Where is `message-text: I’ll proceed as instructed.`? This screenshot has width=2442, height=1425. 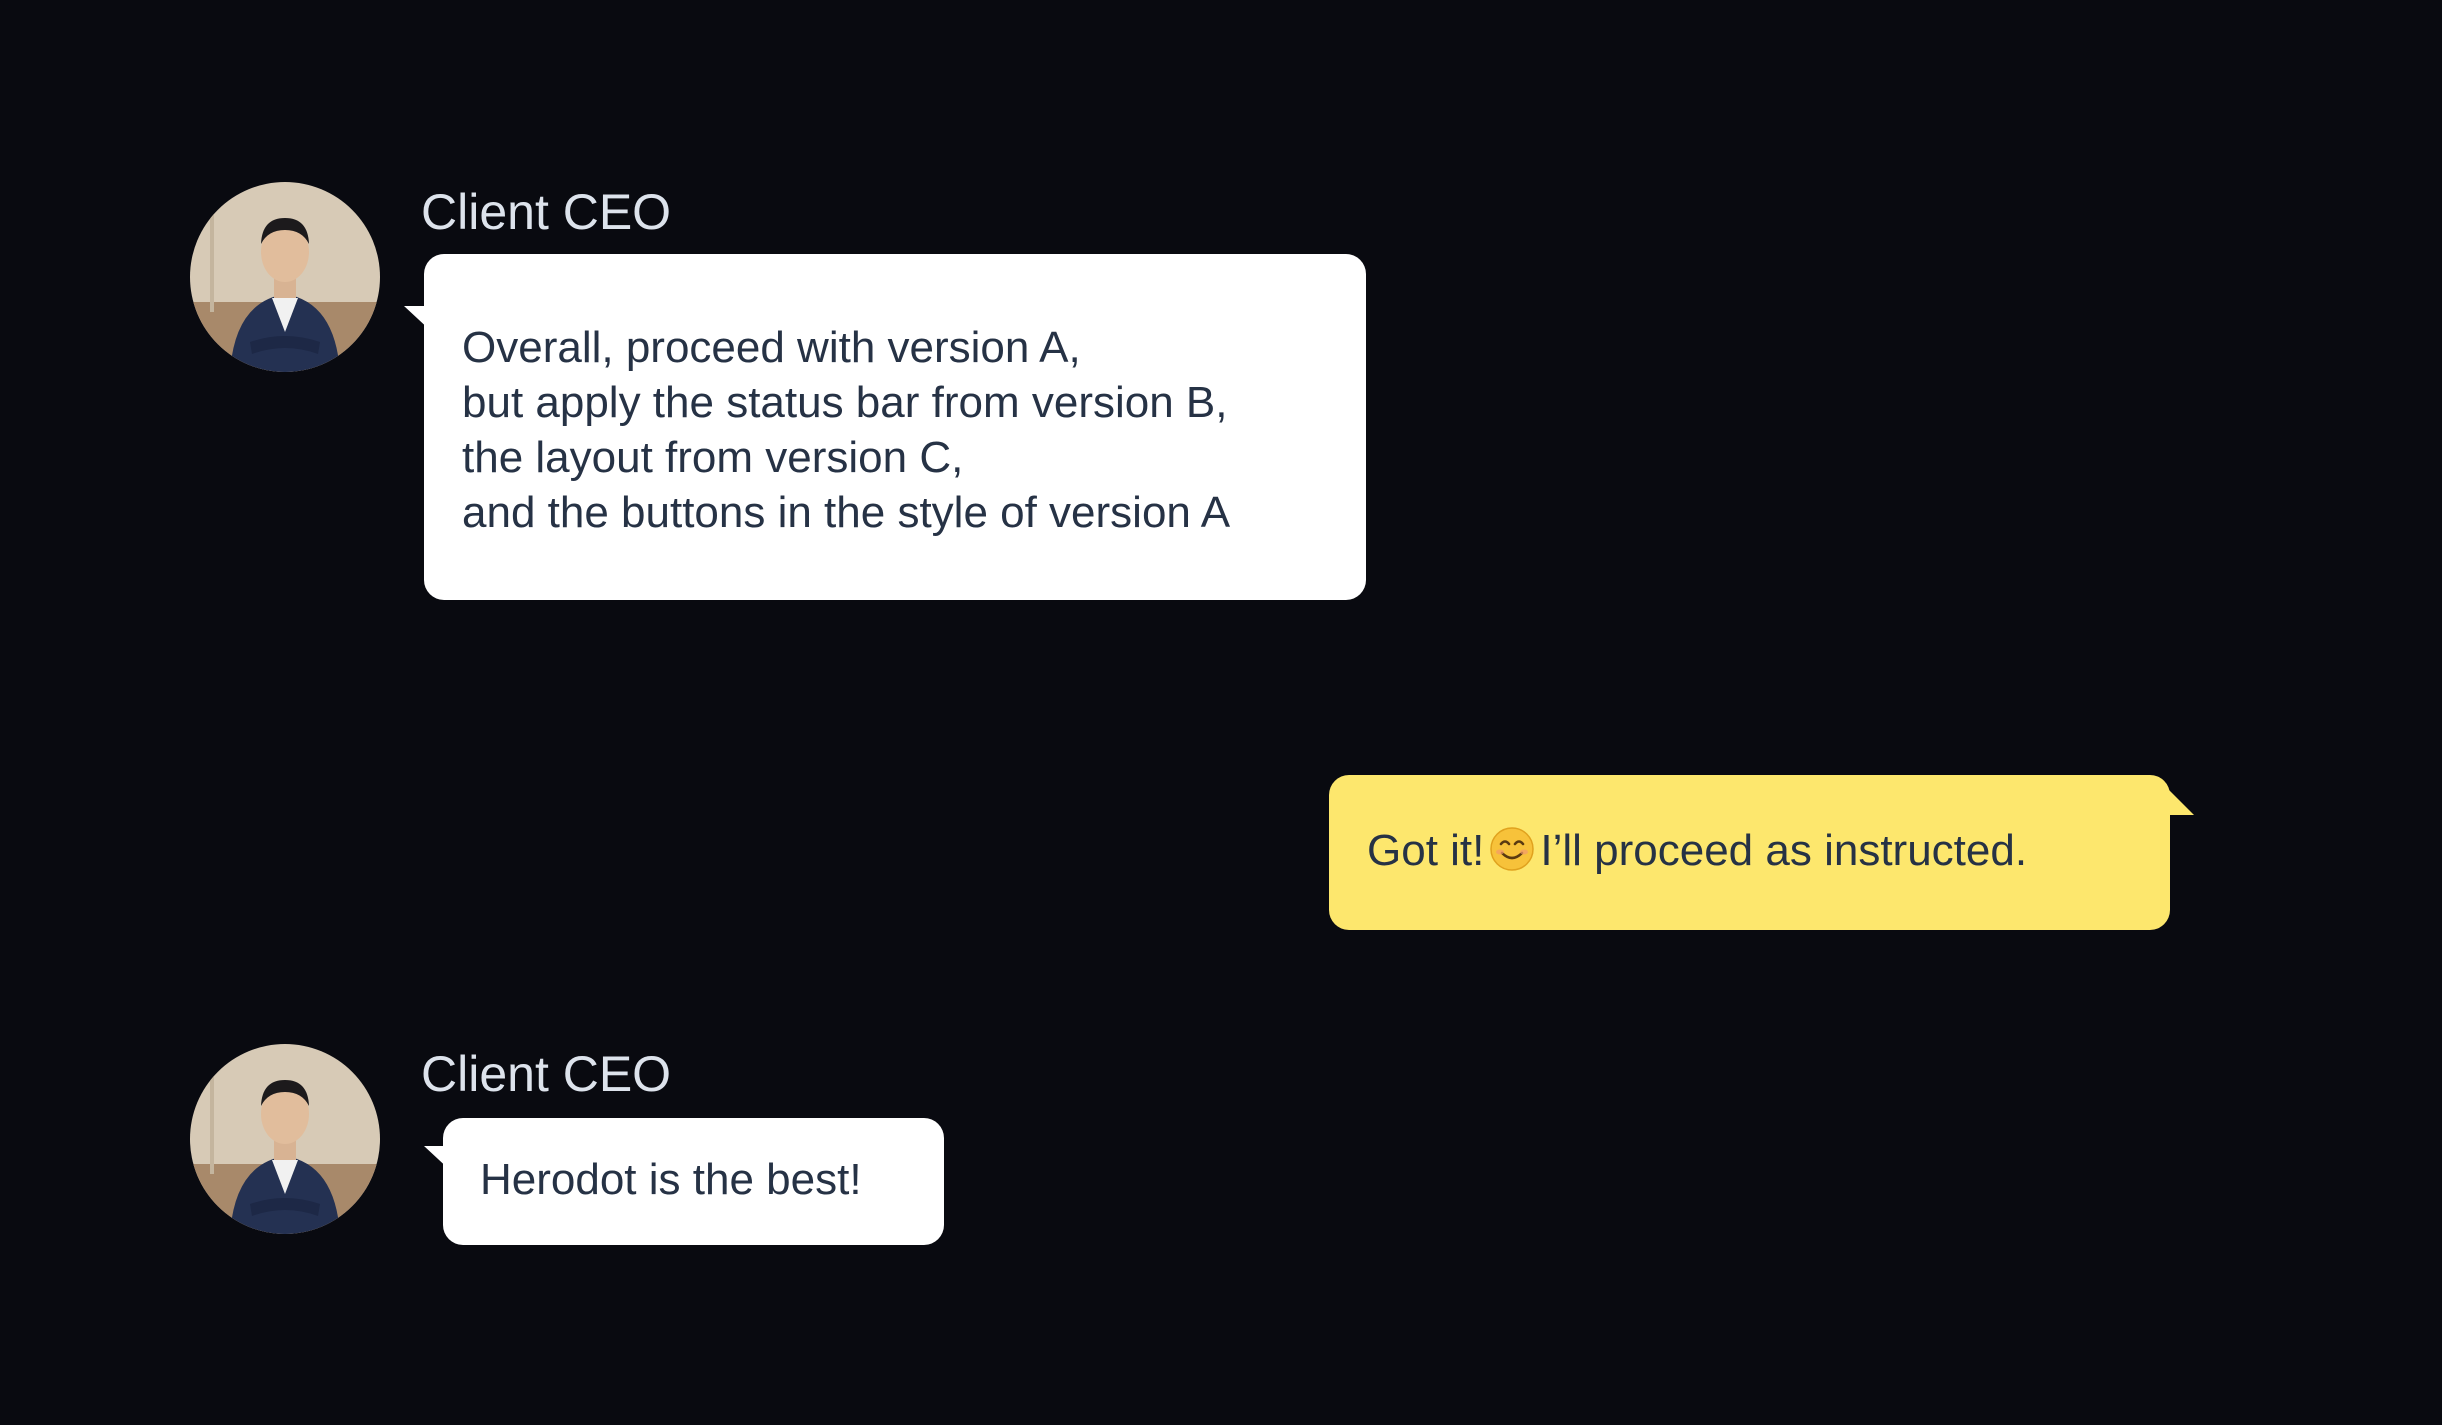
message-text: I’ll proceed as instructed. is located at coordinates (1784, 850).